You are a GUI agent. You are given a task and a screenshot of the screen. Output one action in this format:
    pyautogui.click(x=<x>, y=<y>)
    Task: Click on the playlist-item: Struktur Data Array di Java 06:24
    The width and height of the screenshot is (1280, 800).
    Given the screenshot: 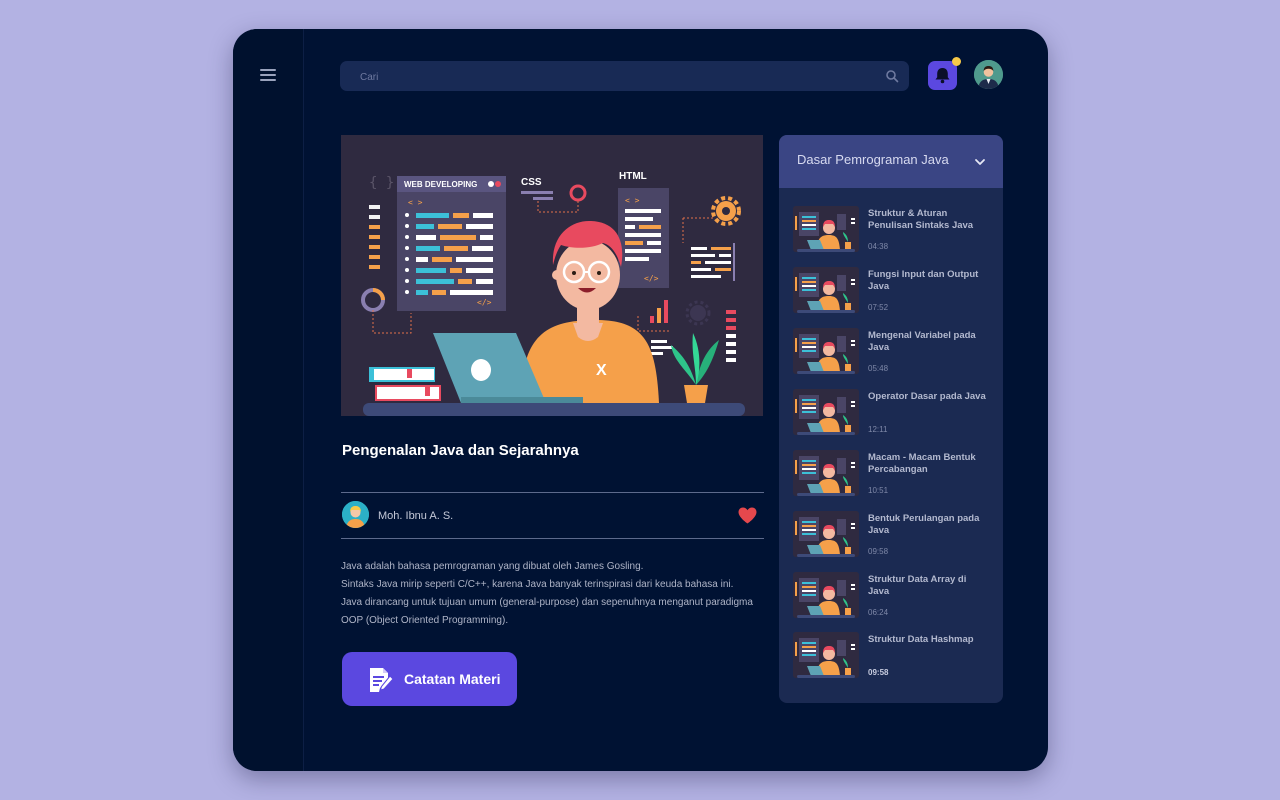 What is the action you would take?
    pyautogui.click(x=893, y=597)
    